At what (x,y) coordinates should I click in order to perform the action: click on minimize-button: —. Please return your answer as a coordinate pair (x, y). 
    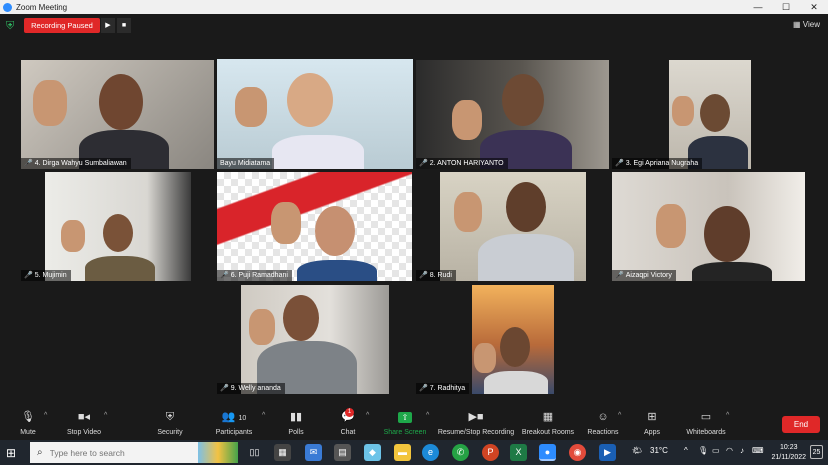
    Looking at the image, I should click on (758, 7).